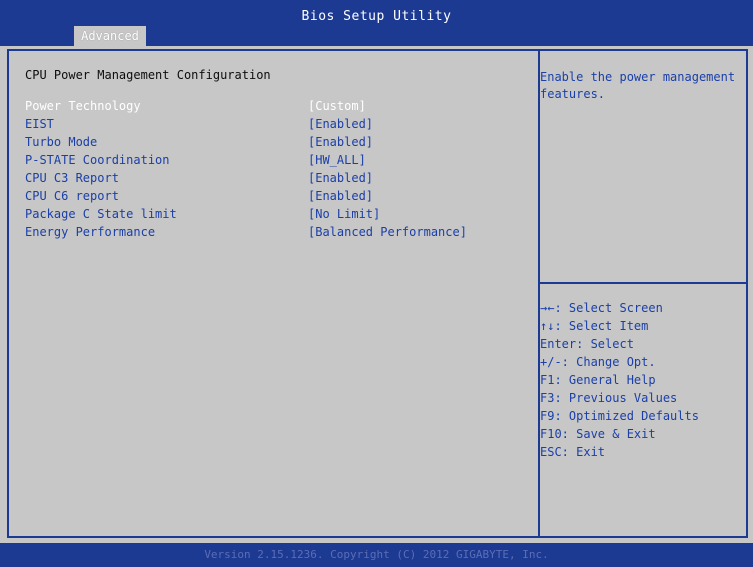 Image resolution: width=753 pixels, height=567 pixels. Describe the element at coordinates (539, 293) in the screenshot. I see `panel-divider` at that location.